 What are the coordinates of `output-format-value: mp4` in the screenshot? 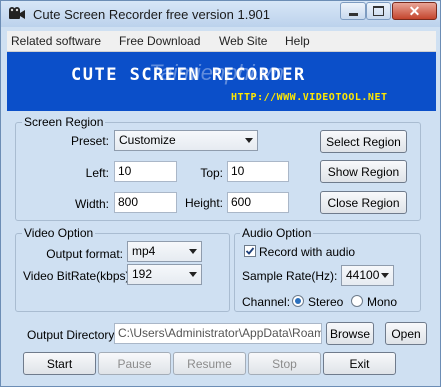 It's located at (144, 251).